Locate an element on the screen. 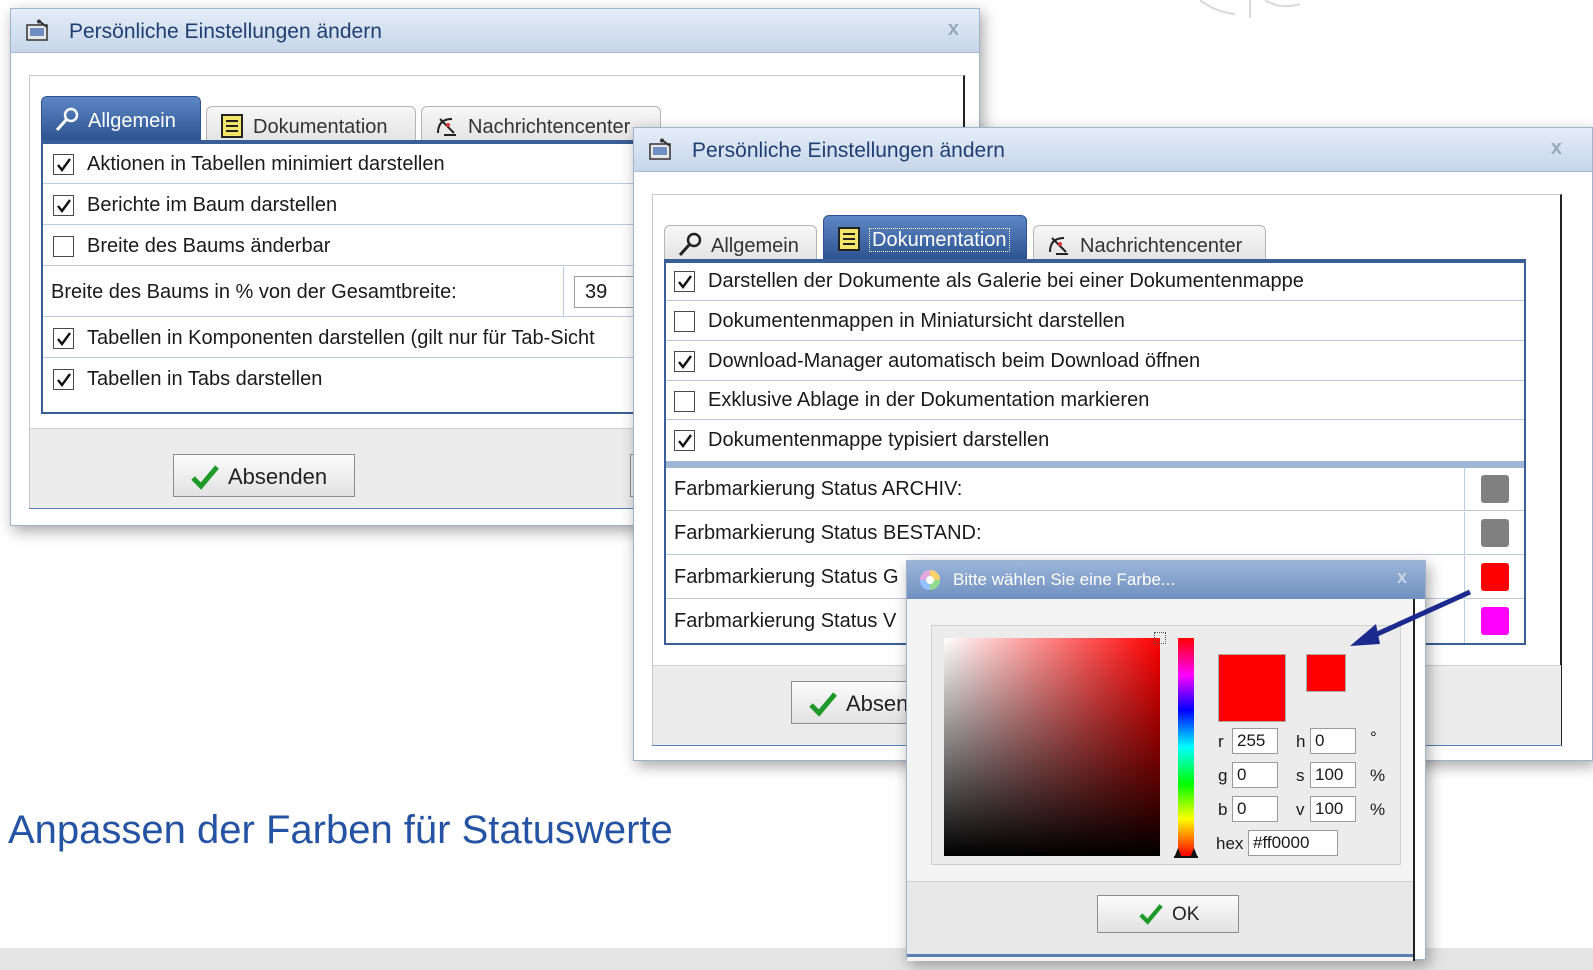 This screenshot has width=1593, height=970. h-input: 0 is located at coordinates (1333, 741).